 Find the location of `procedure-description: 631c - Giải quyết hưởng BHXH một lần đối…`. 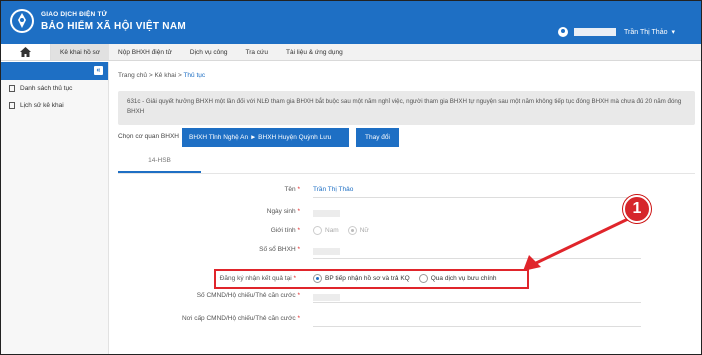

procedure-description: 631c - Giải quyết hưởng BHXH một lần đối… is located at coordinates (406, 108).